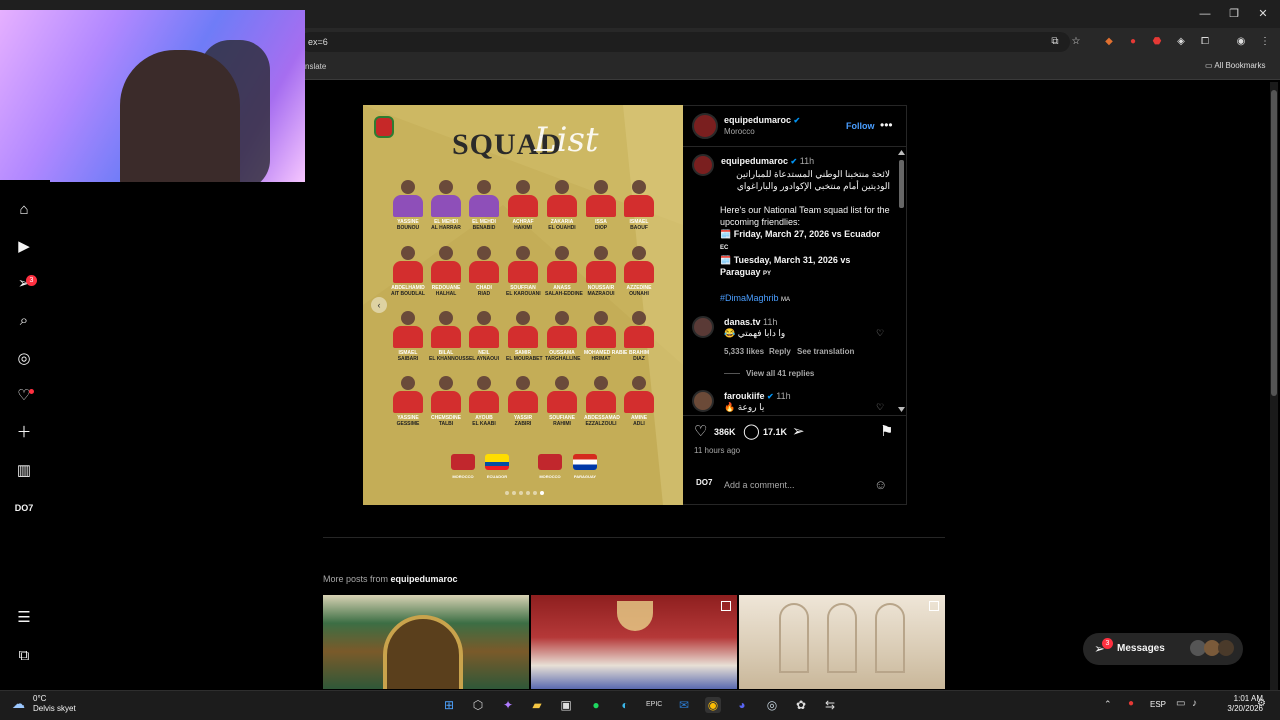 This screenshot has height=720, width=1280. Describe the element at coordinates (24, 433) in the screenshot. I see `create-icon: ＋` at that location.